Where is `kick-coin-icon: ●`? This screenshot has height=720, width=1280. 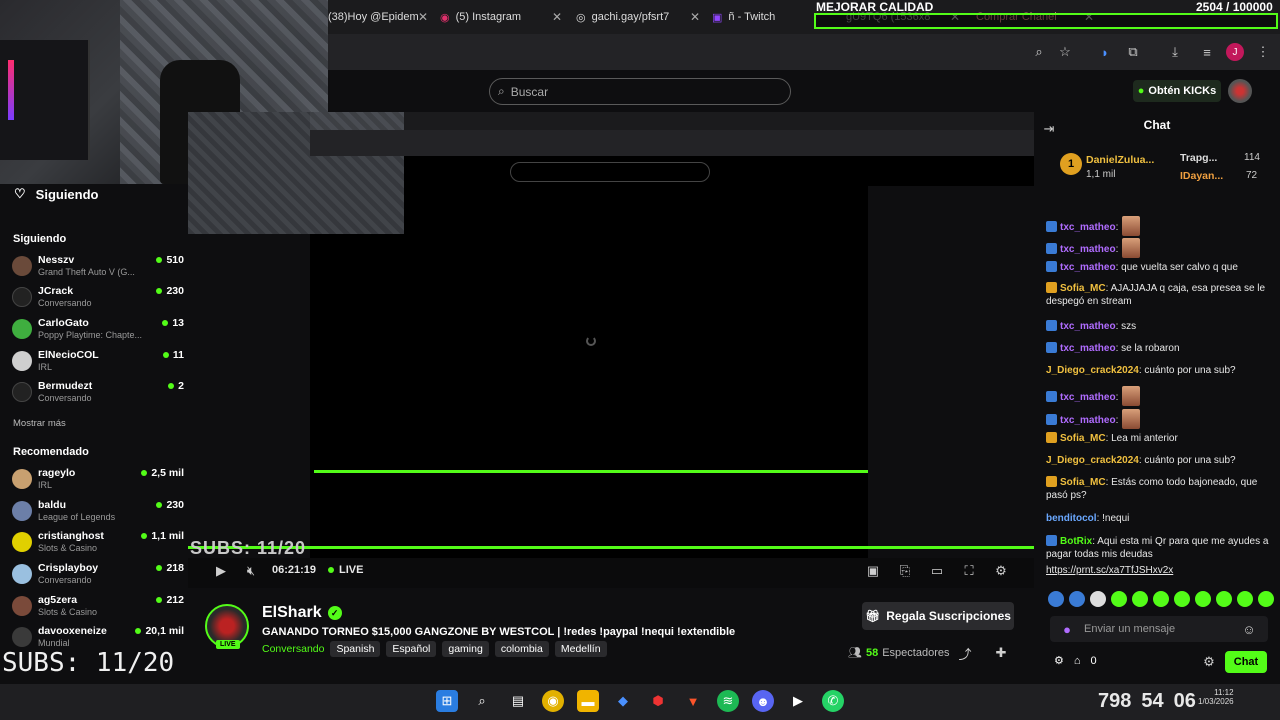
kick-coin-icon: ● is located at coordinates (1141, 91).